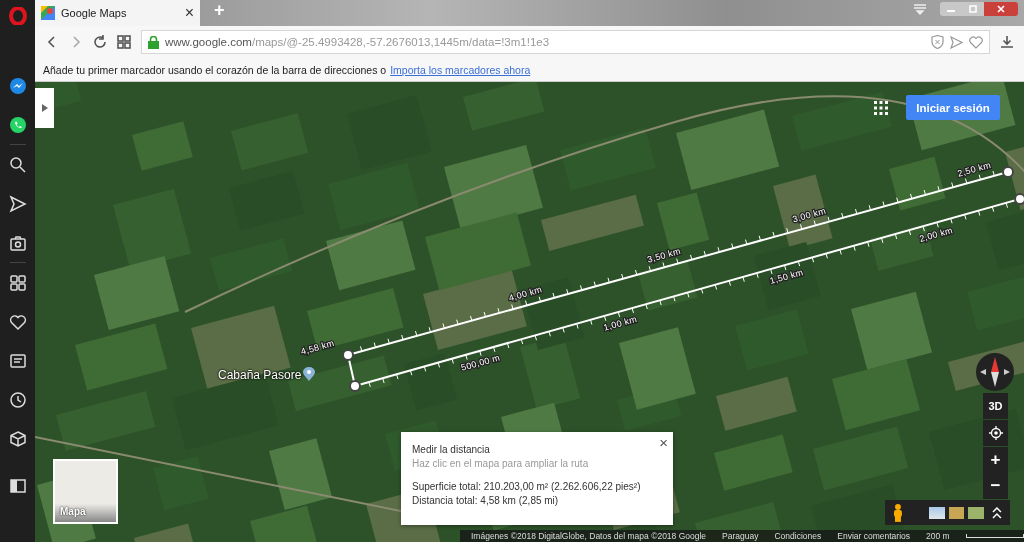  Describe the element at coordinates (17, 16) in the screenshot. I see `browser-logo-icon` at that location.